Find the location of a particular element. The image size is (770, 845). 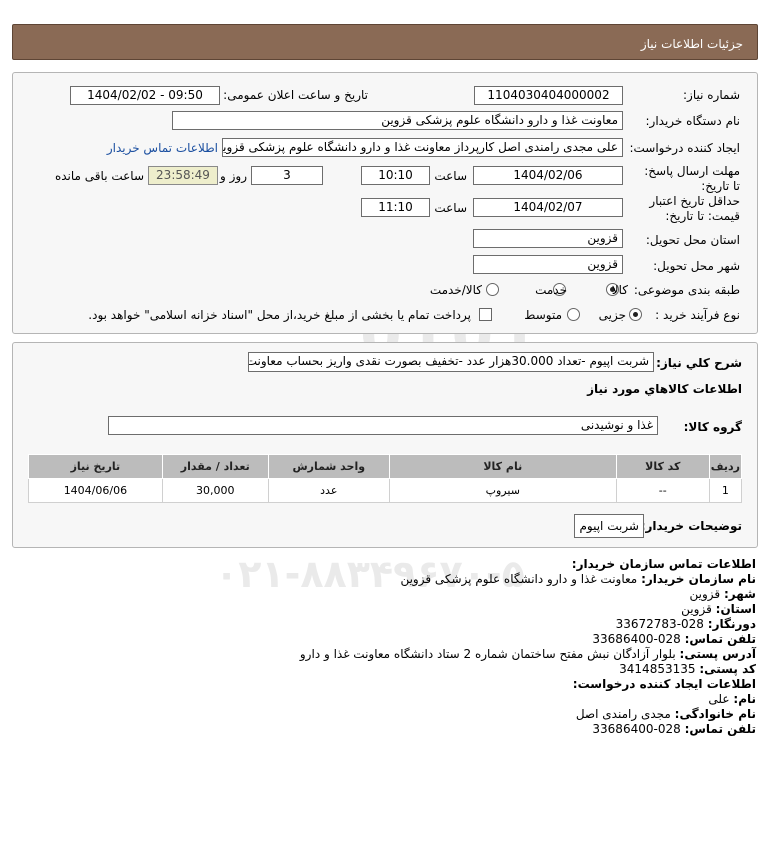

col-unit: واحد شمارش is located at coordinates (328, 466).